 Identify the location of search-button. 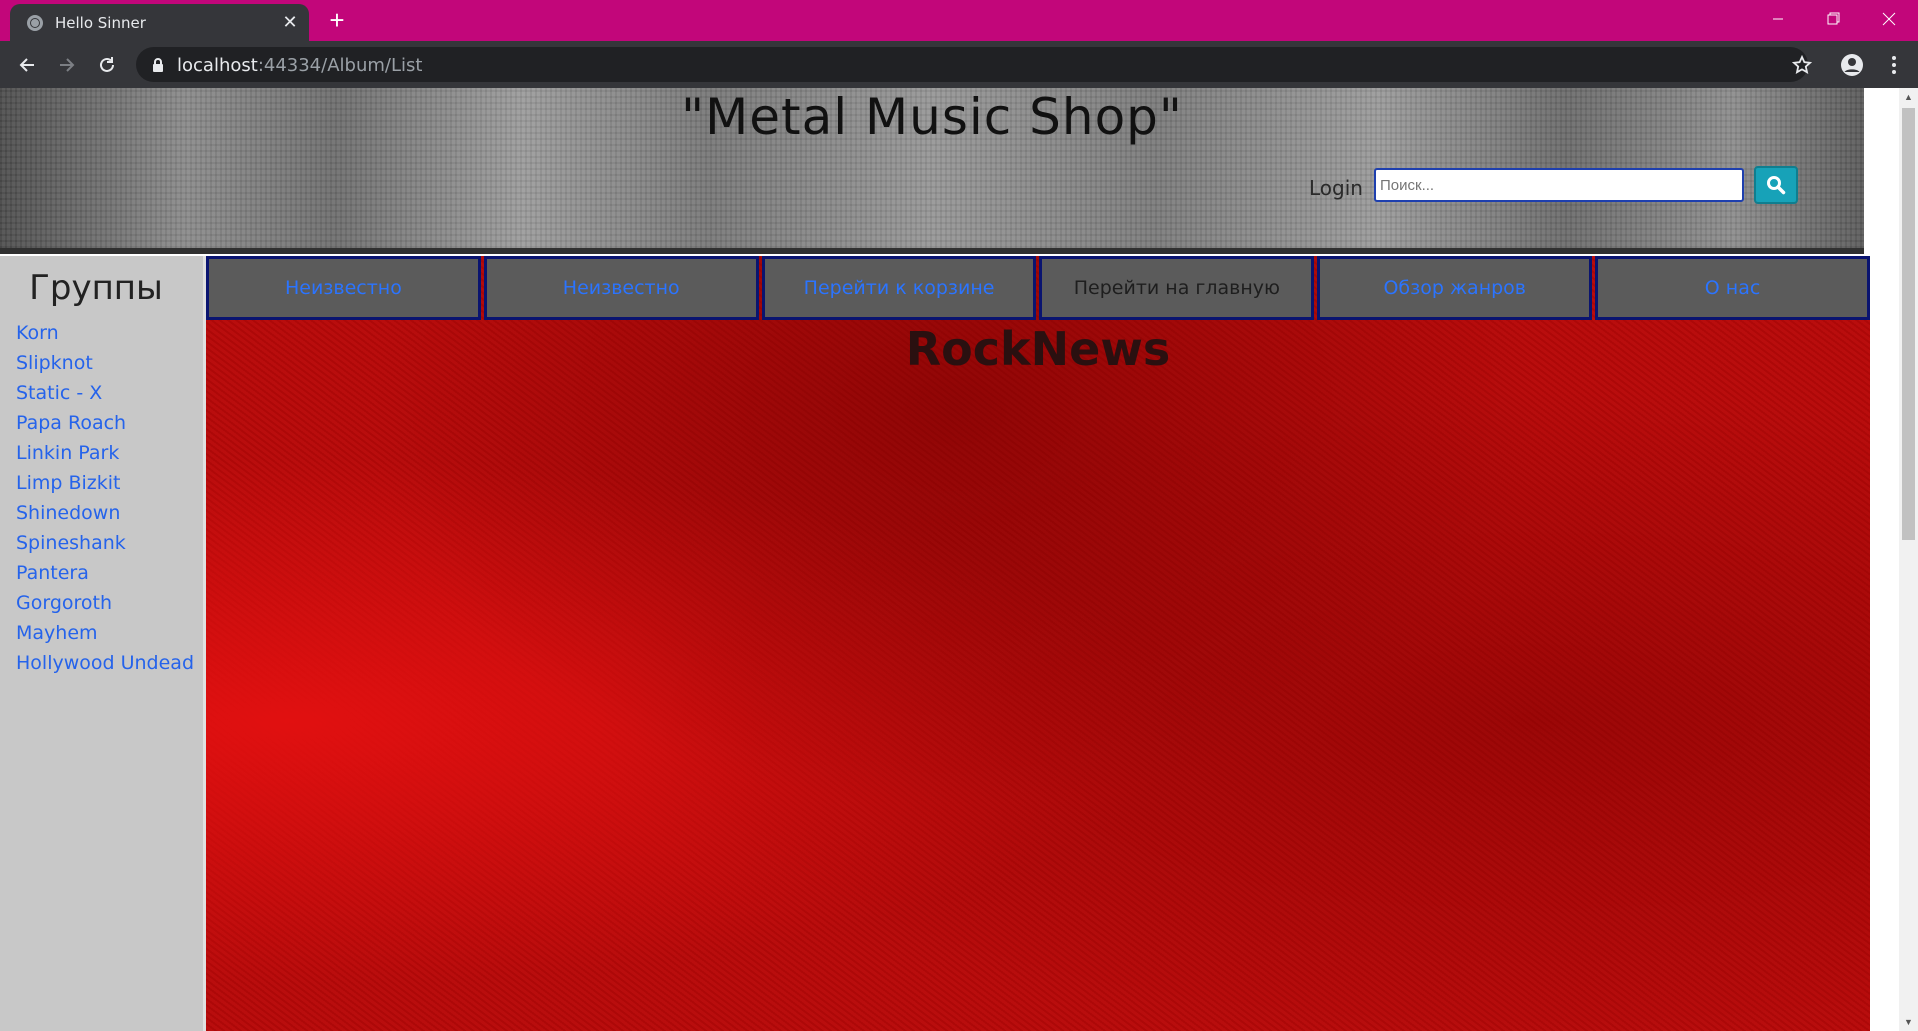
(1776, 185).